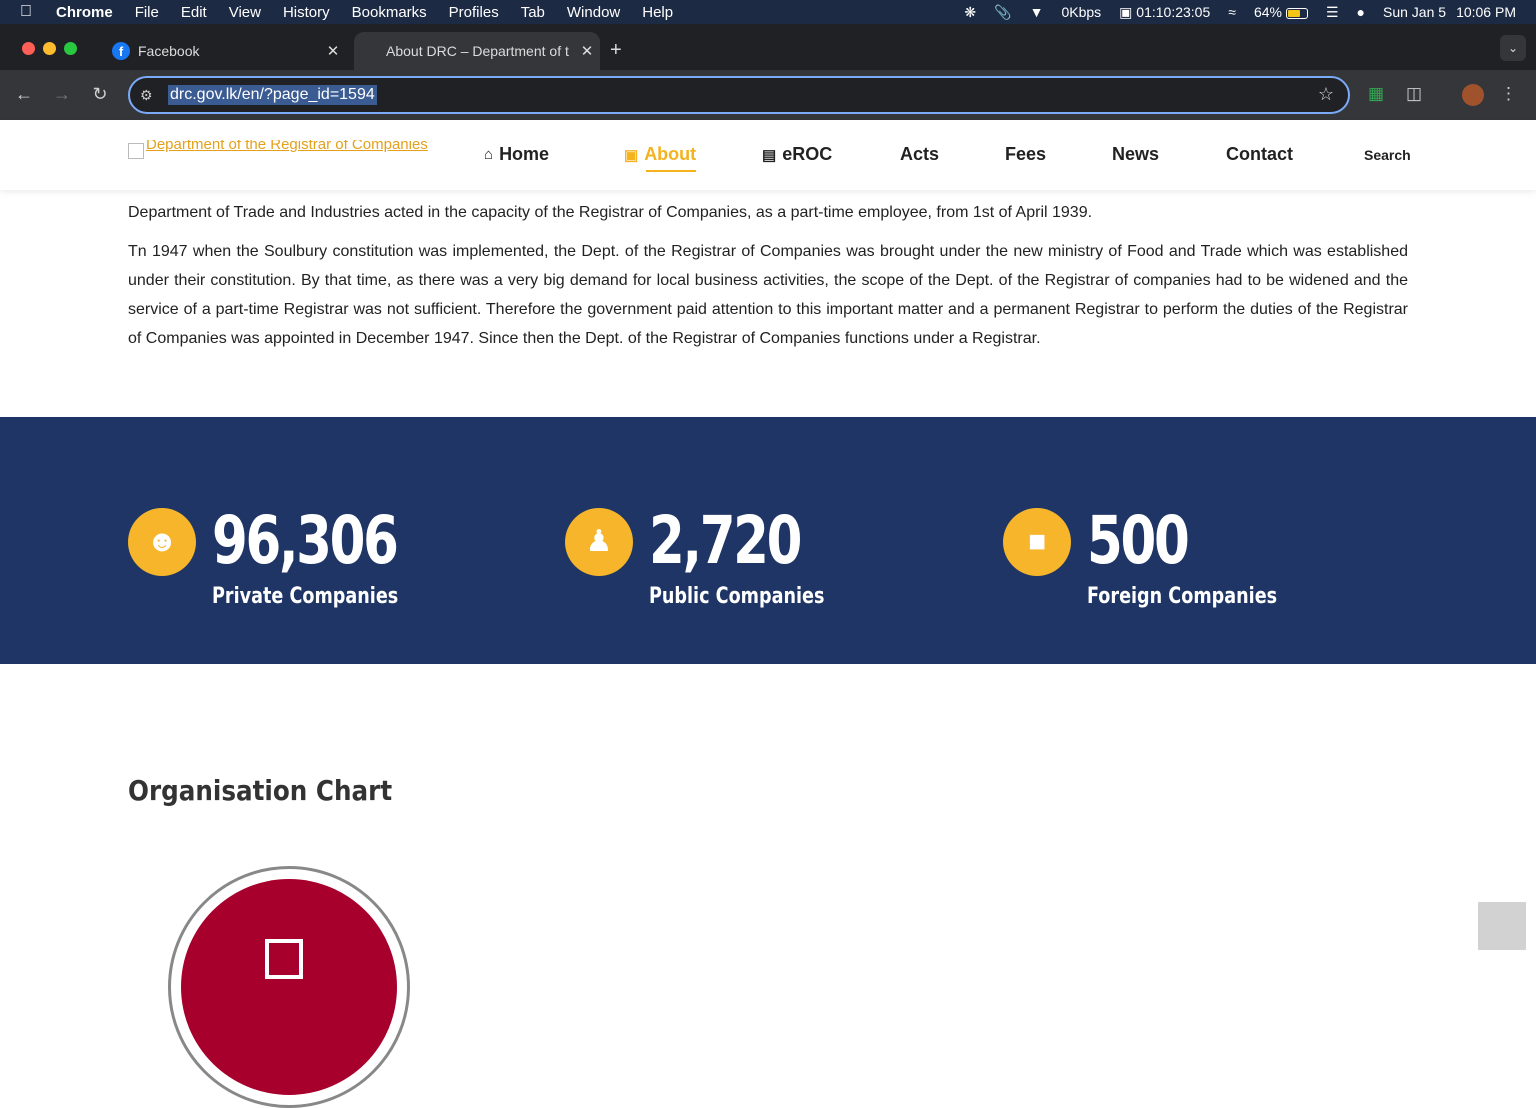 The image size is (1536, 1108). Describe the element at coordinates (1486, 12) in the screenshot. I see `menu-time: 10:06 PM` at that location.